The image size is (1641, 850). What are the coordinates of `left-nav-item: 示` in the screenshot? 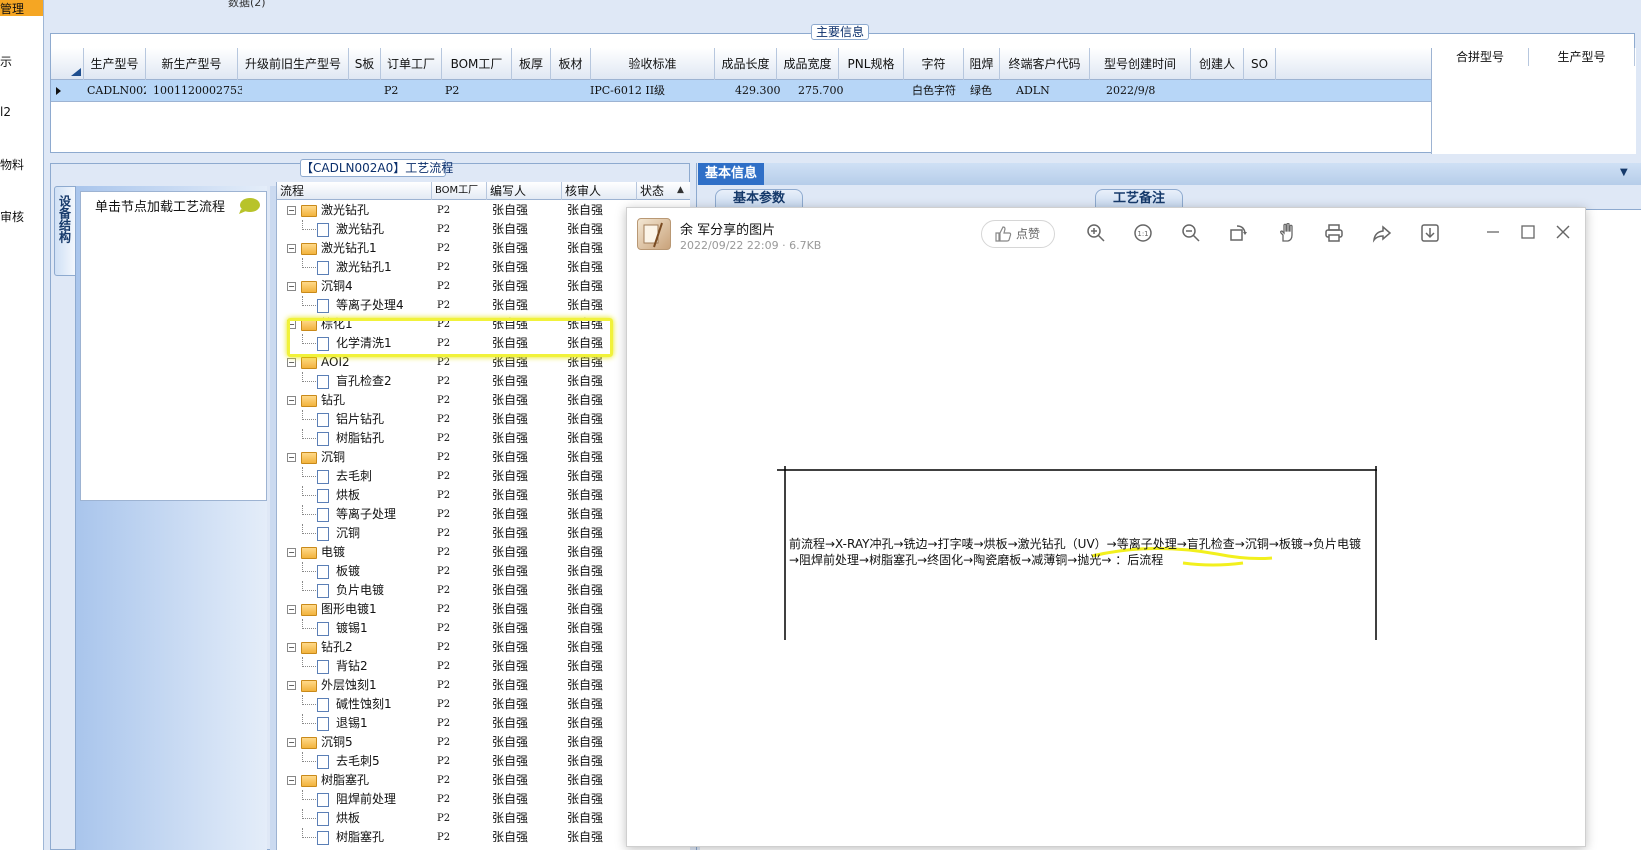 It's located at (6, 61).